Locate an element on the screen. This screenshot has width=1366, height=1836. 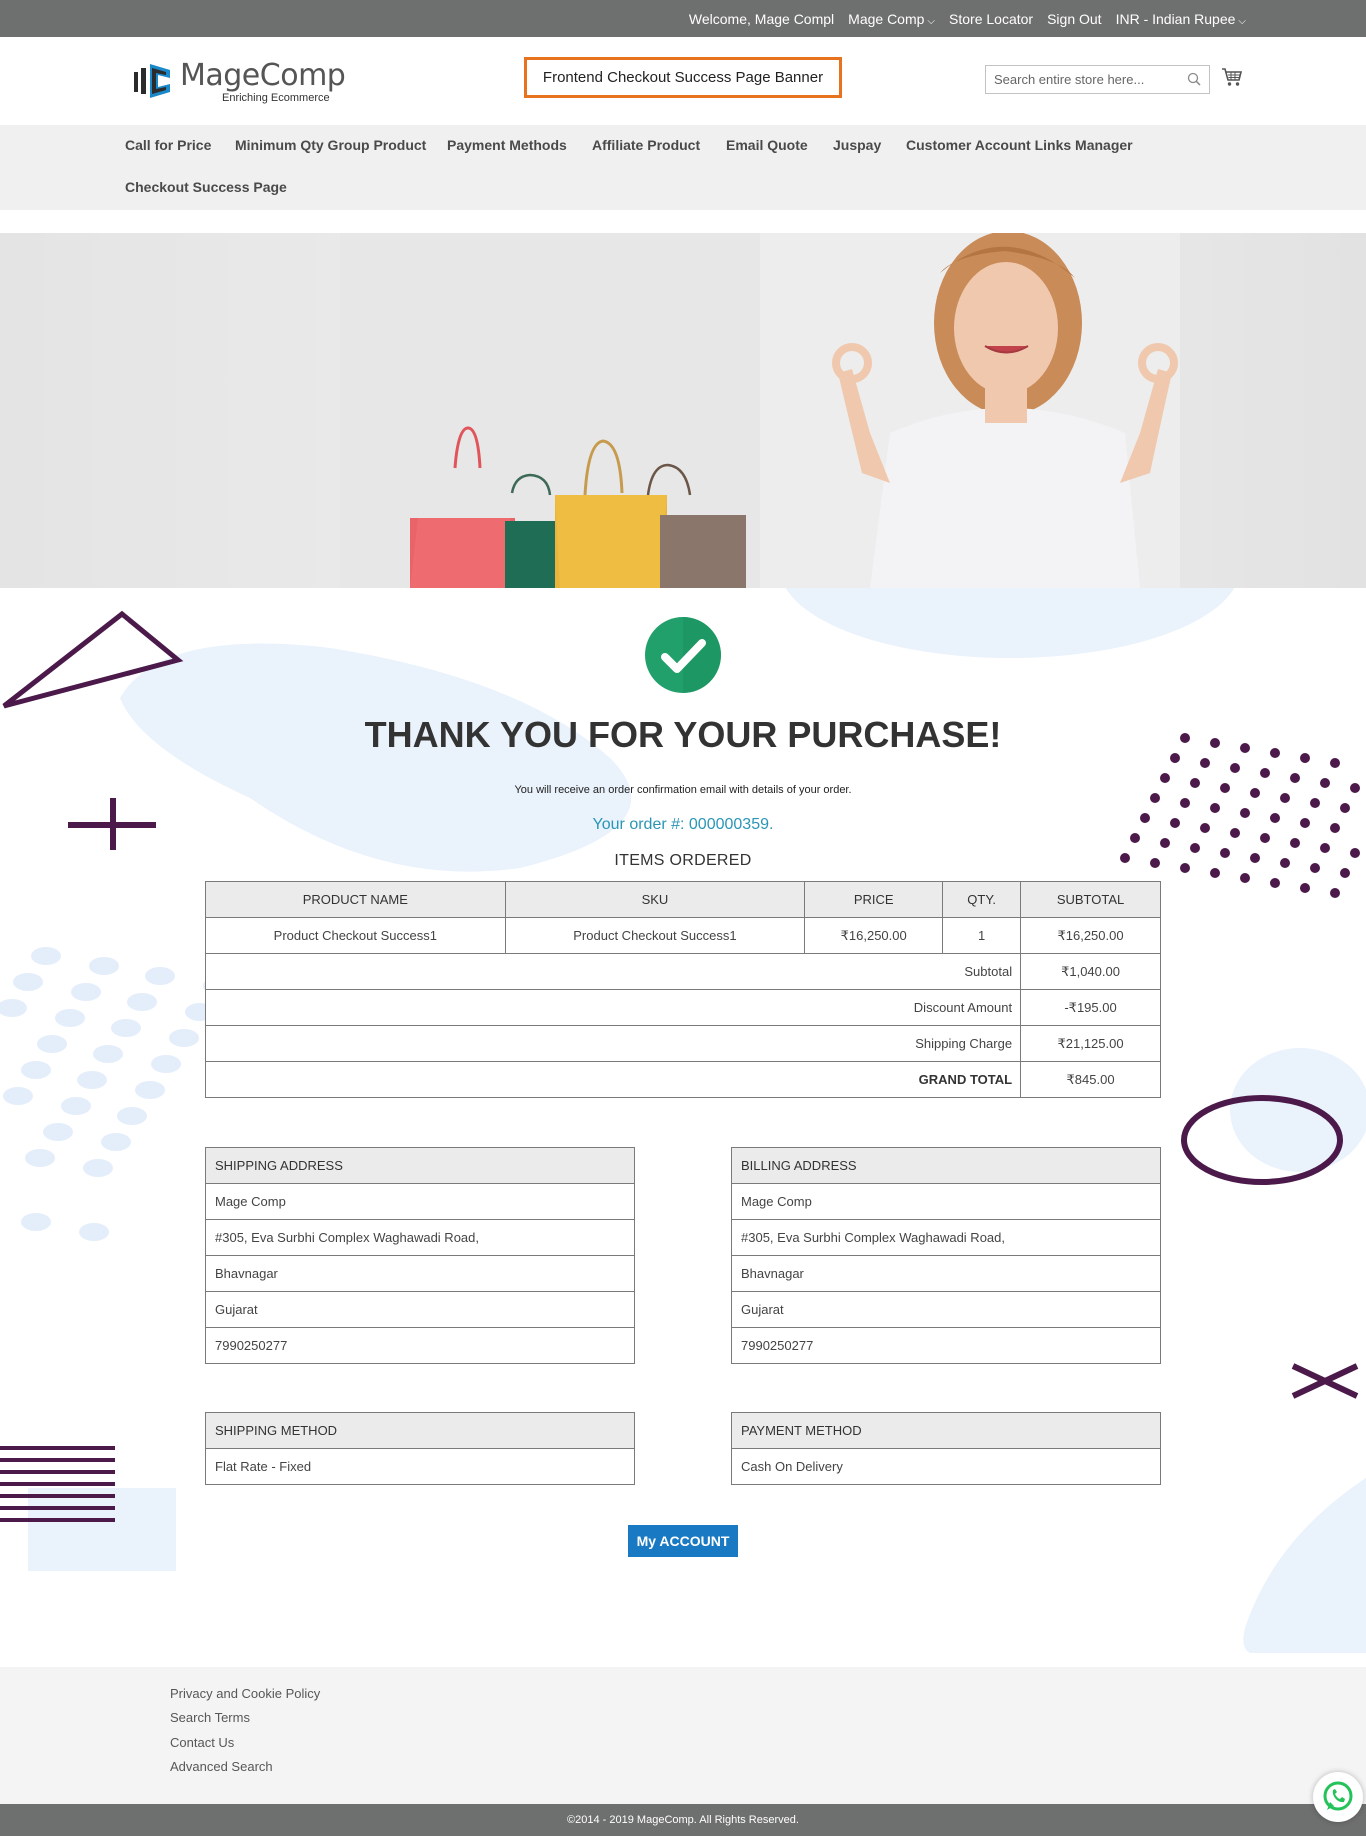
account-menu: Mage Comp ⌵ is located at coordinates (891, 19).